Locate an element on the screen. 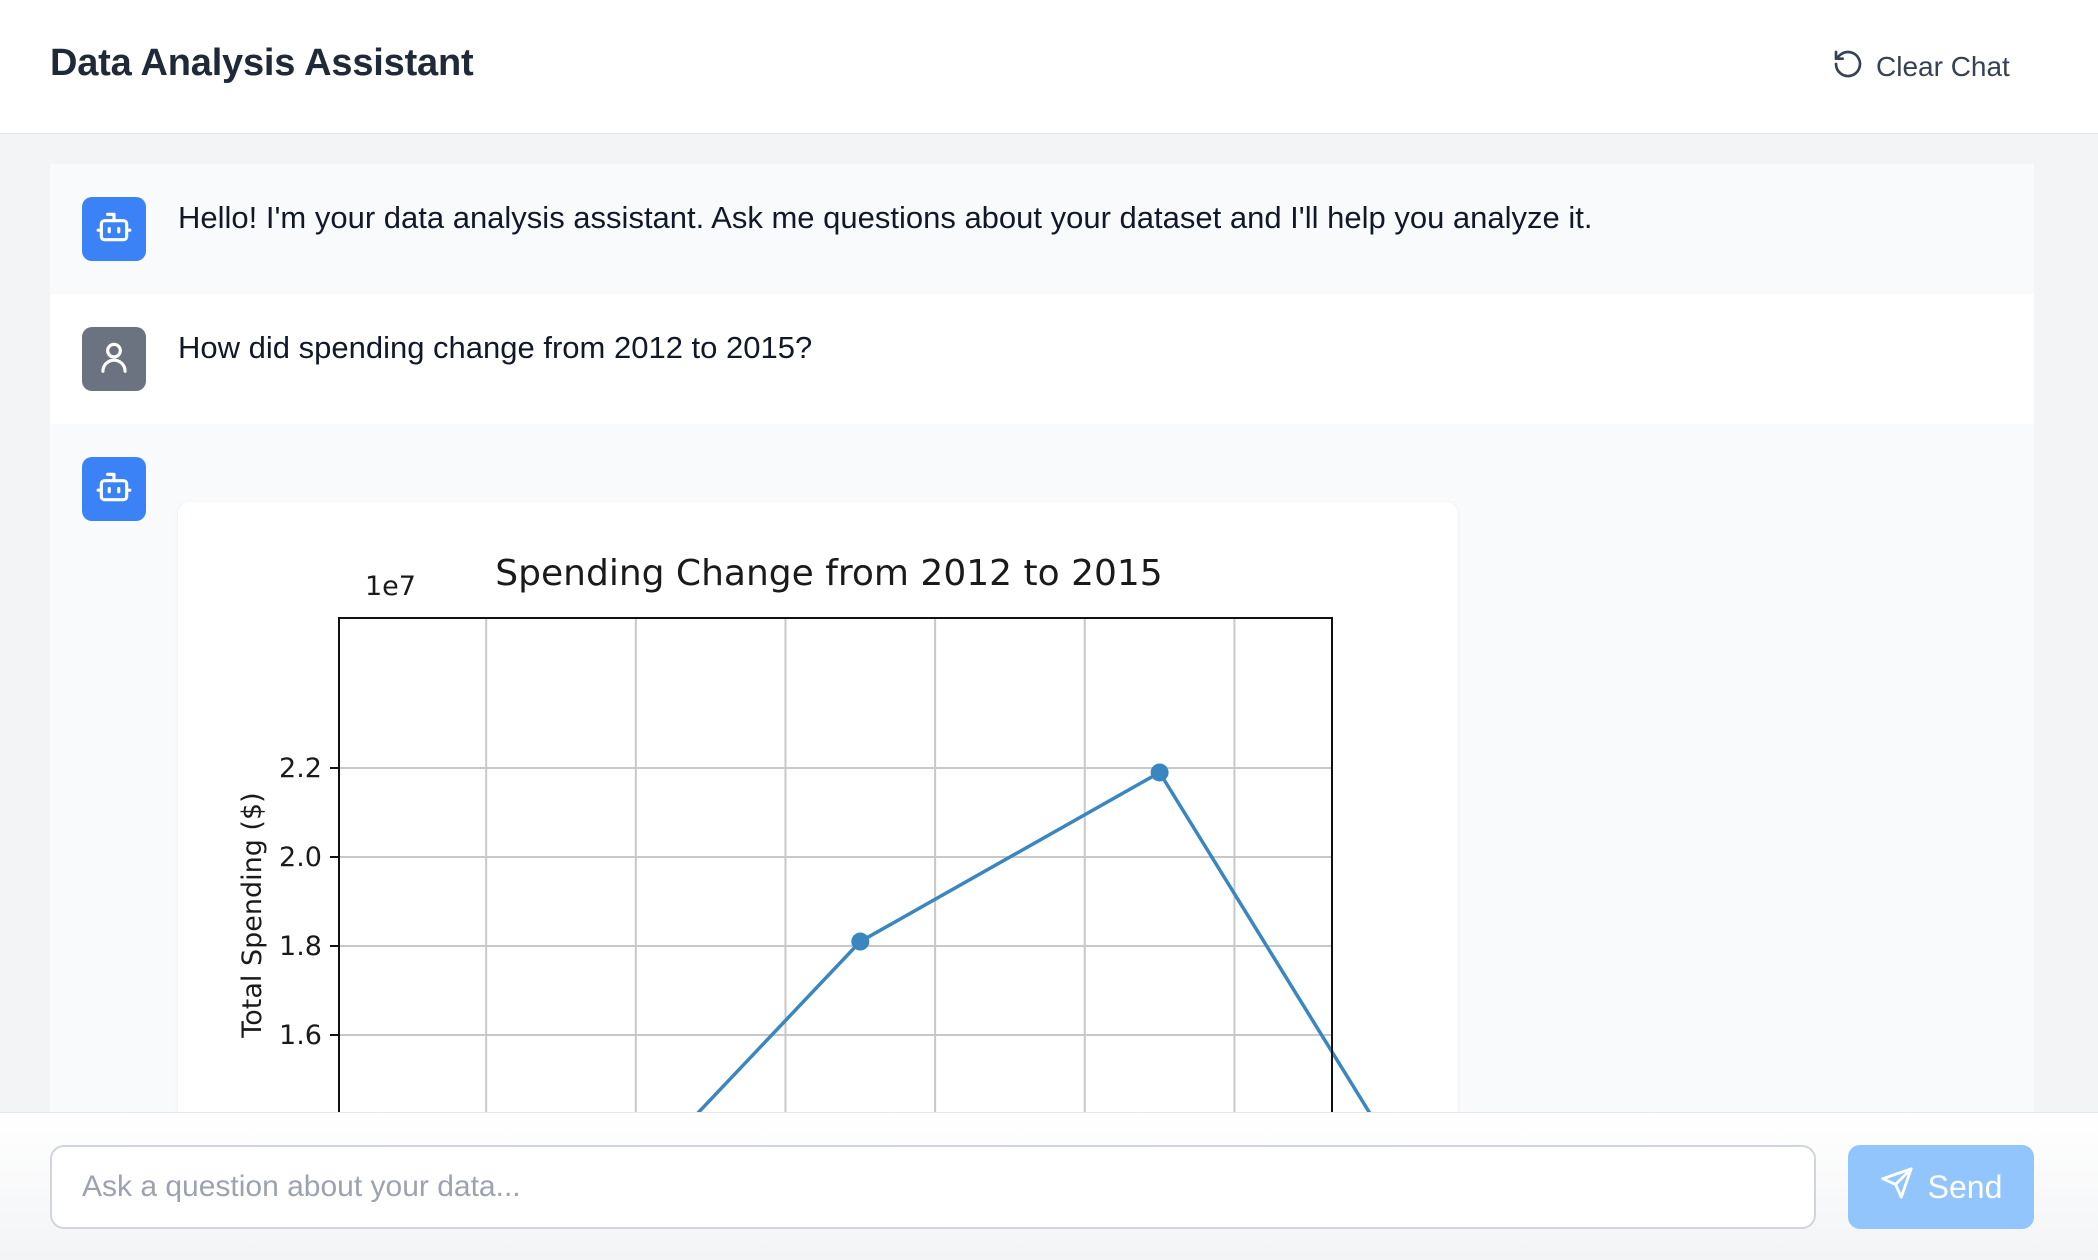  y-axis-label: Total Spending ($) is located at coordinates (252, 915).